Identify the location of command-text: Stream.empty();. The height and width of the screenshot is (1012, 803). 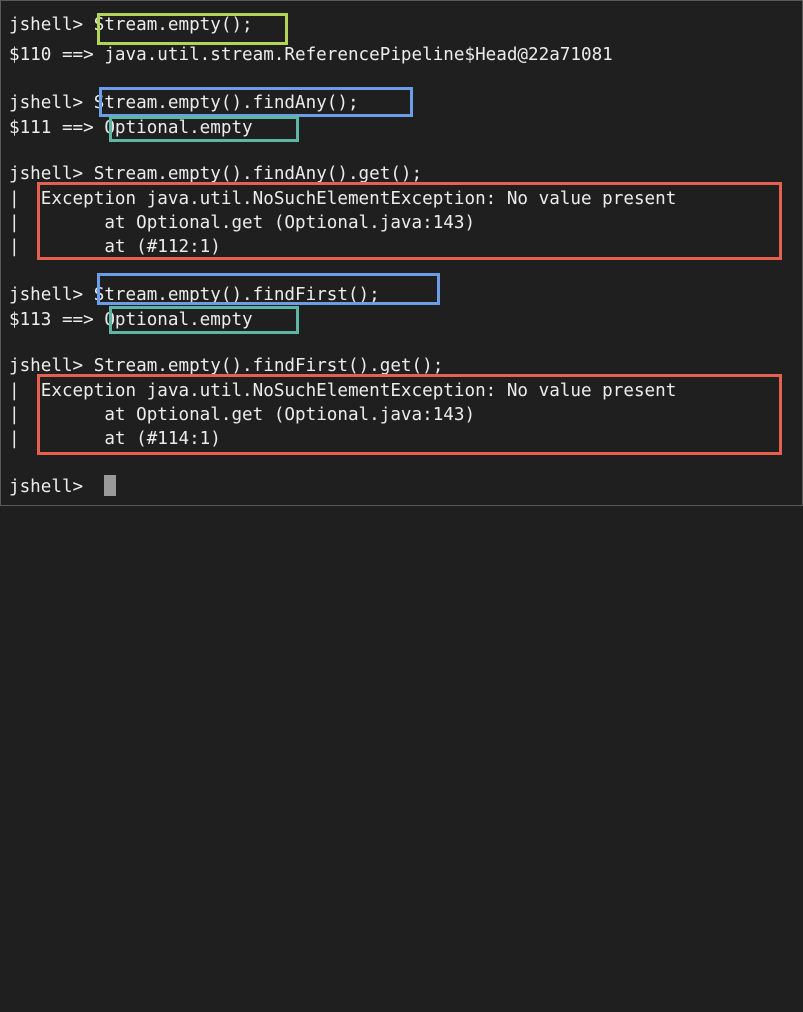
(173, 25).